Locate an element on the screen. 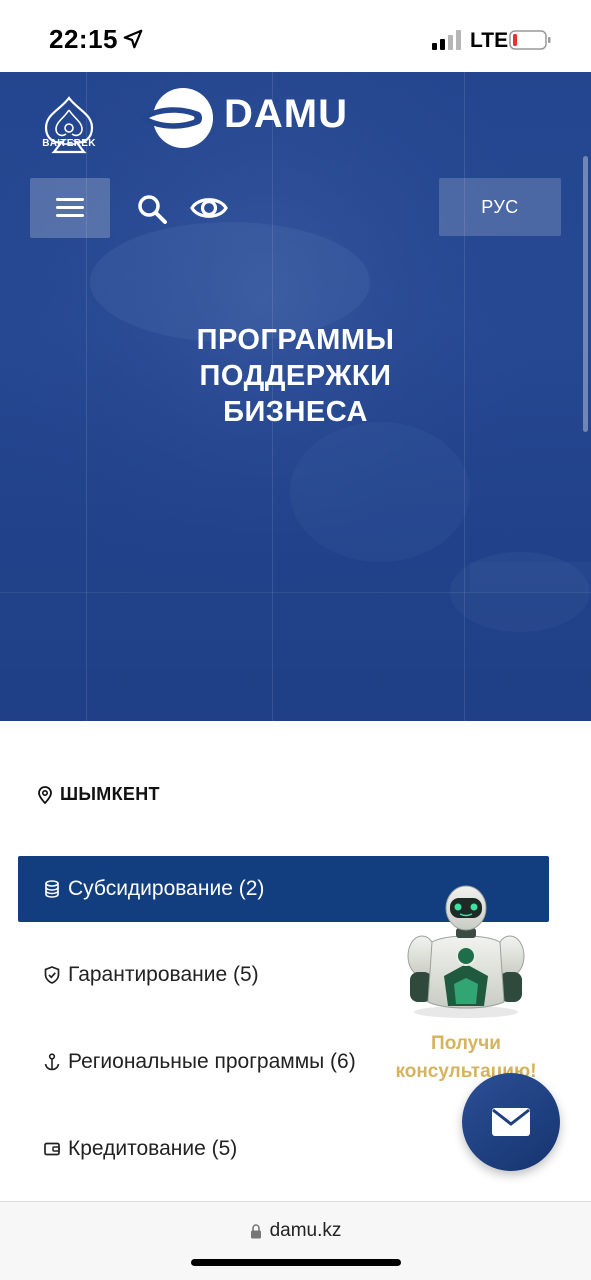 The height and width of the screenshot is (1280, 591). shield-check-icon is located at coordinates (52, 975).